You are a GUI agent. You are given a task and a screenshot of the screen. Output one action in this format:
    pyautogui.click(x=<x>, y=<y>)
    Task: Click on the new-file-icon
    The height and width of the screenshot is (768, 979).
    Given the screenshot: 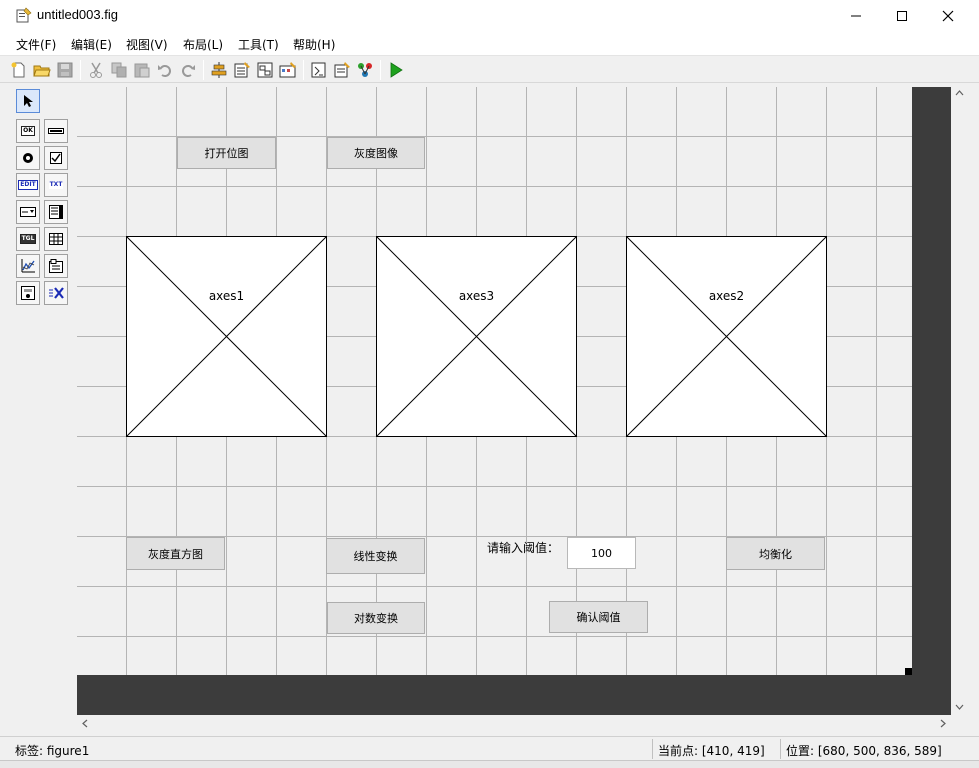 What is the action you would take?
    pyautogui.click(x=19, y=70)
    